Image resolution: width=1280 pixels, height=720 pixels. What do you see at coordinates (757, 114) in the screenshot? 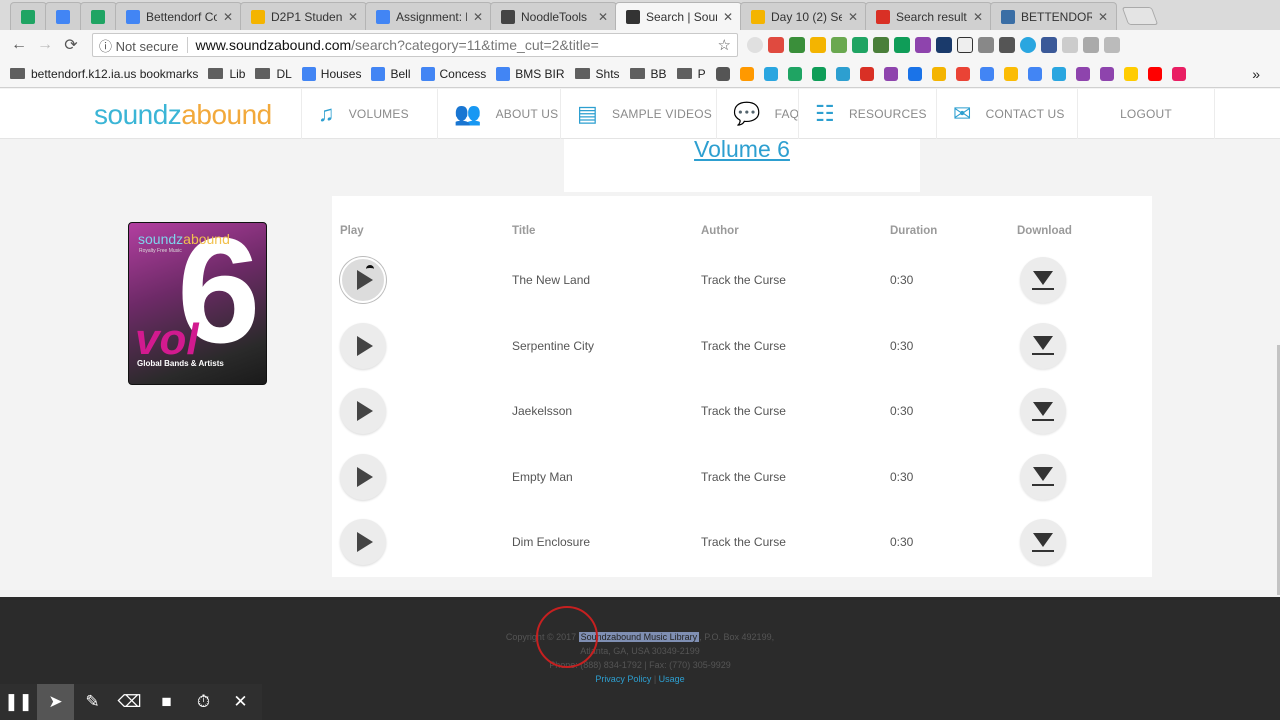
I see `nav-faq: 💬 FAQ` at bounding box center [757, 114].